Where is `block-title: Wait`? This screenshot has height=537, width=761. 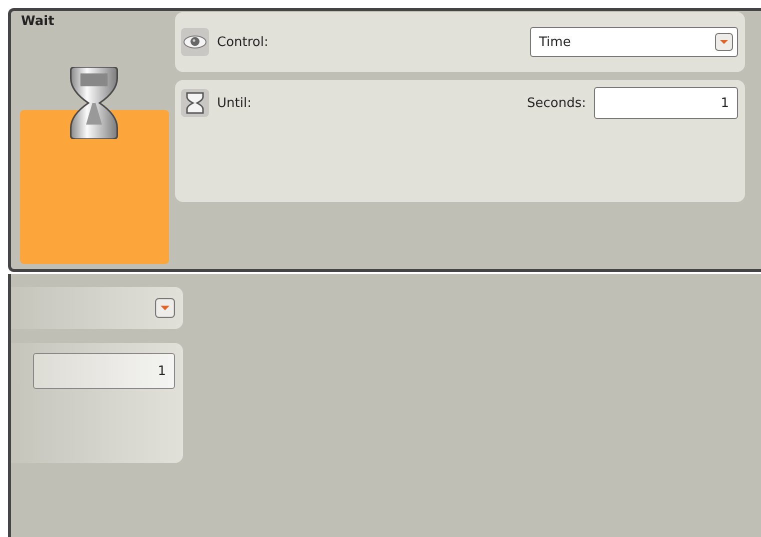 block-title: Wait is located at coordinates (37, 21).